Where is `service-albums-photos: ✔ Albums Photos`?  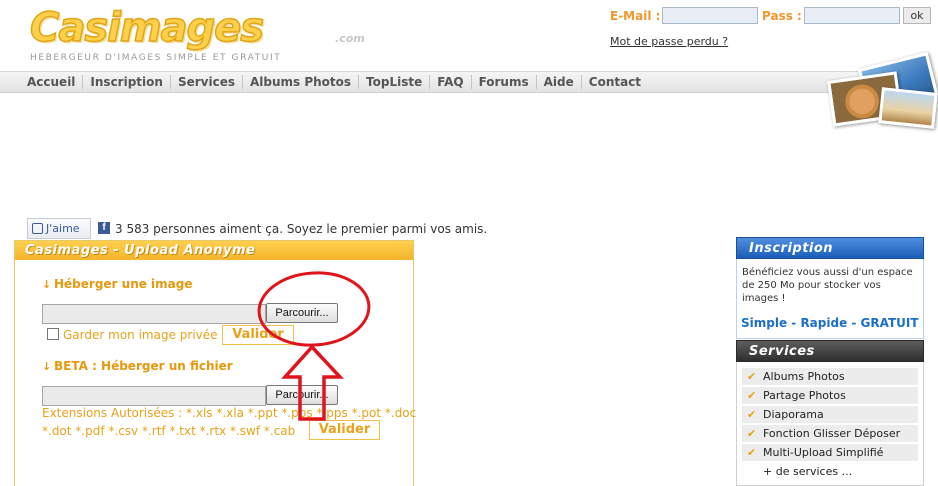
service-albums-photos: ✔ Albums Photos is located at coordinates (830, 376).